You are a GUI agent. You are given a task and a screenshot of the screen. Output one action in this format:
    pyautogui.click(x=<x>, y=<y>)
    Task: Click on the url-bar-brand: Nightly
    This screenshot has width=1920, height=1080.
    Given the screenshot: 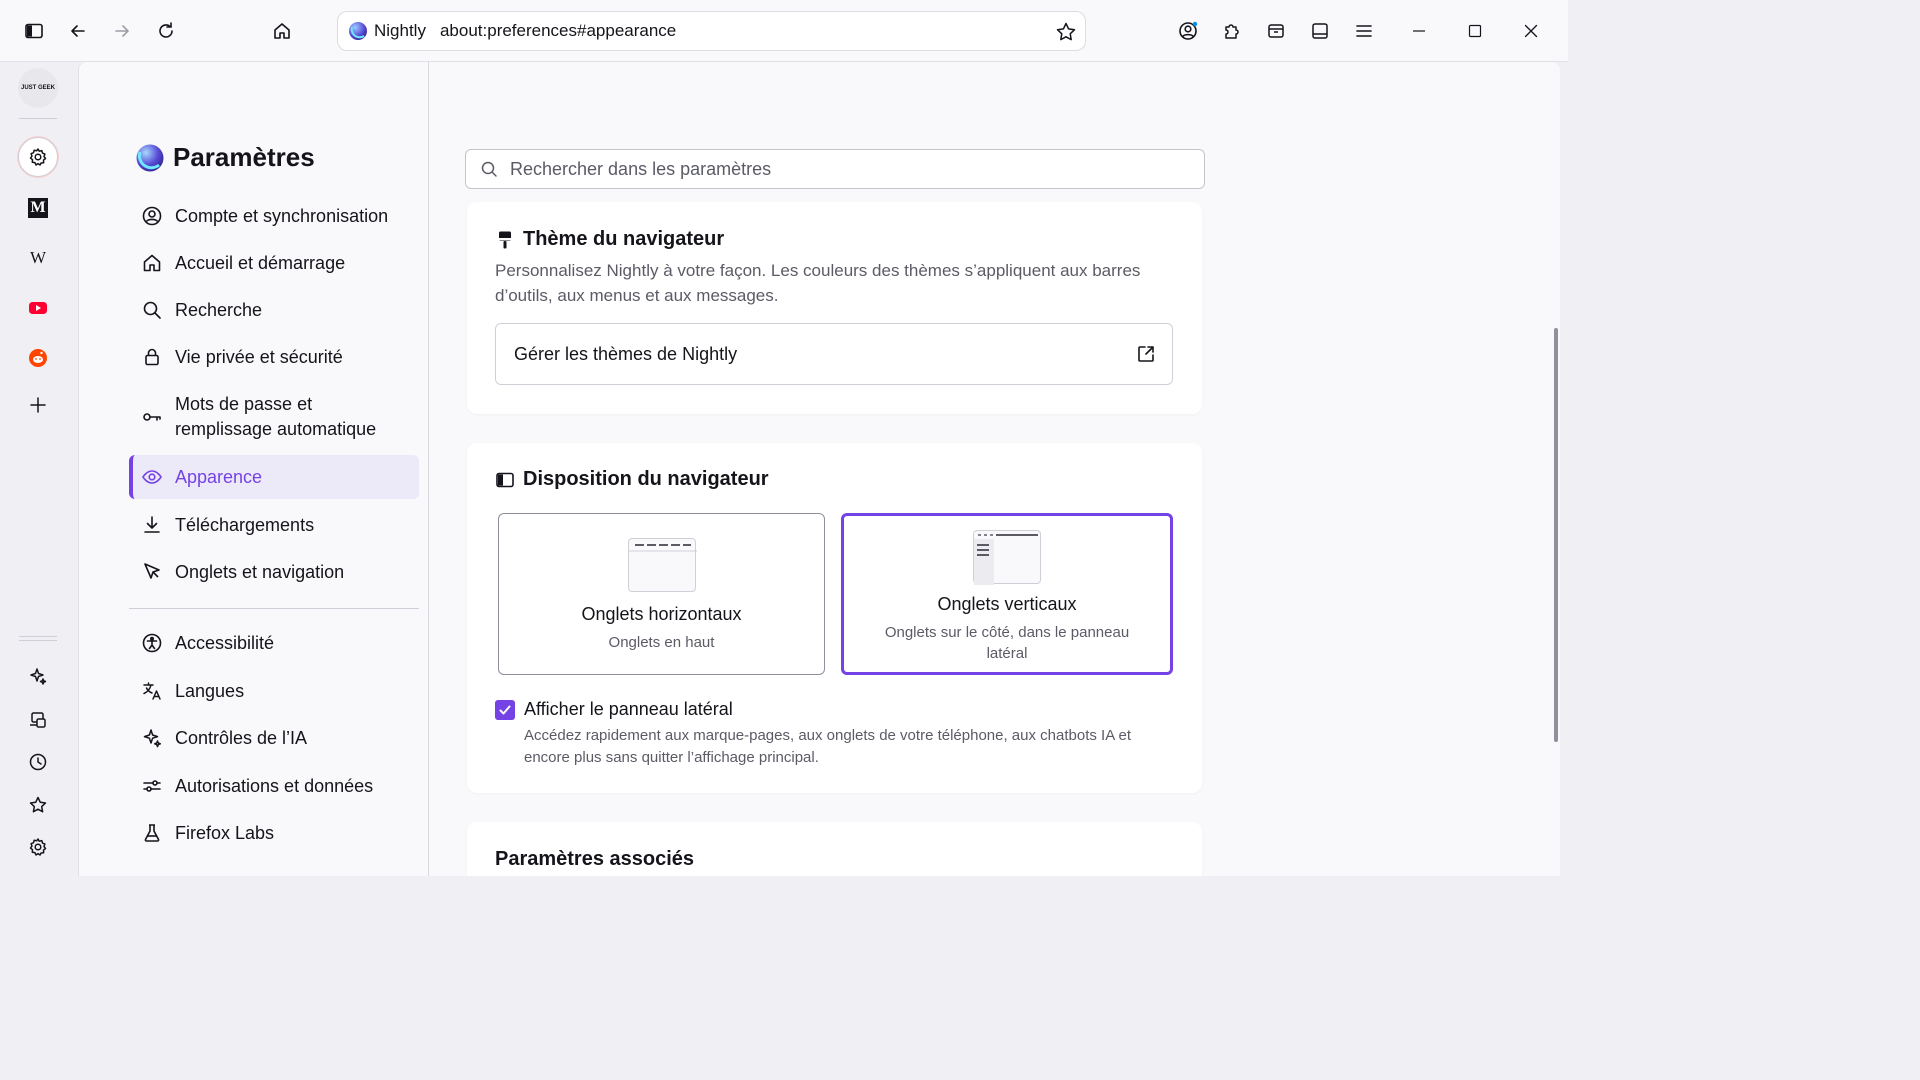 What is the action you would take?
    pyautogui.click(x=400, y=30)
    